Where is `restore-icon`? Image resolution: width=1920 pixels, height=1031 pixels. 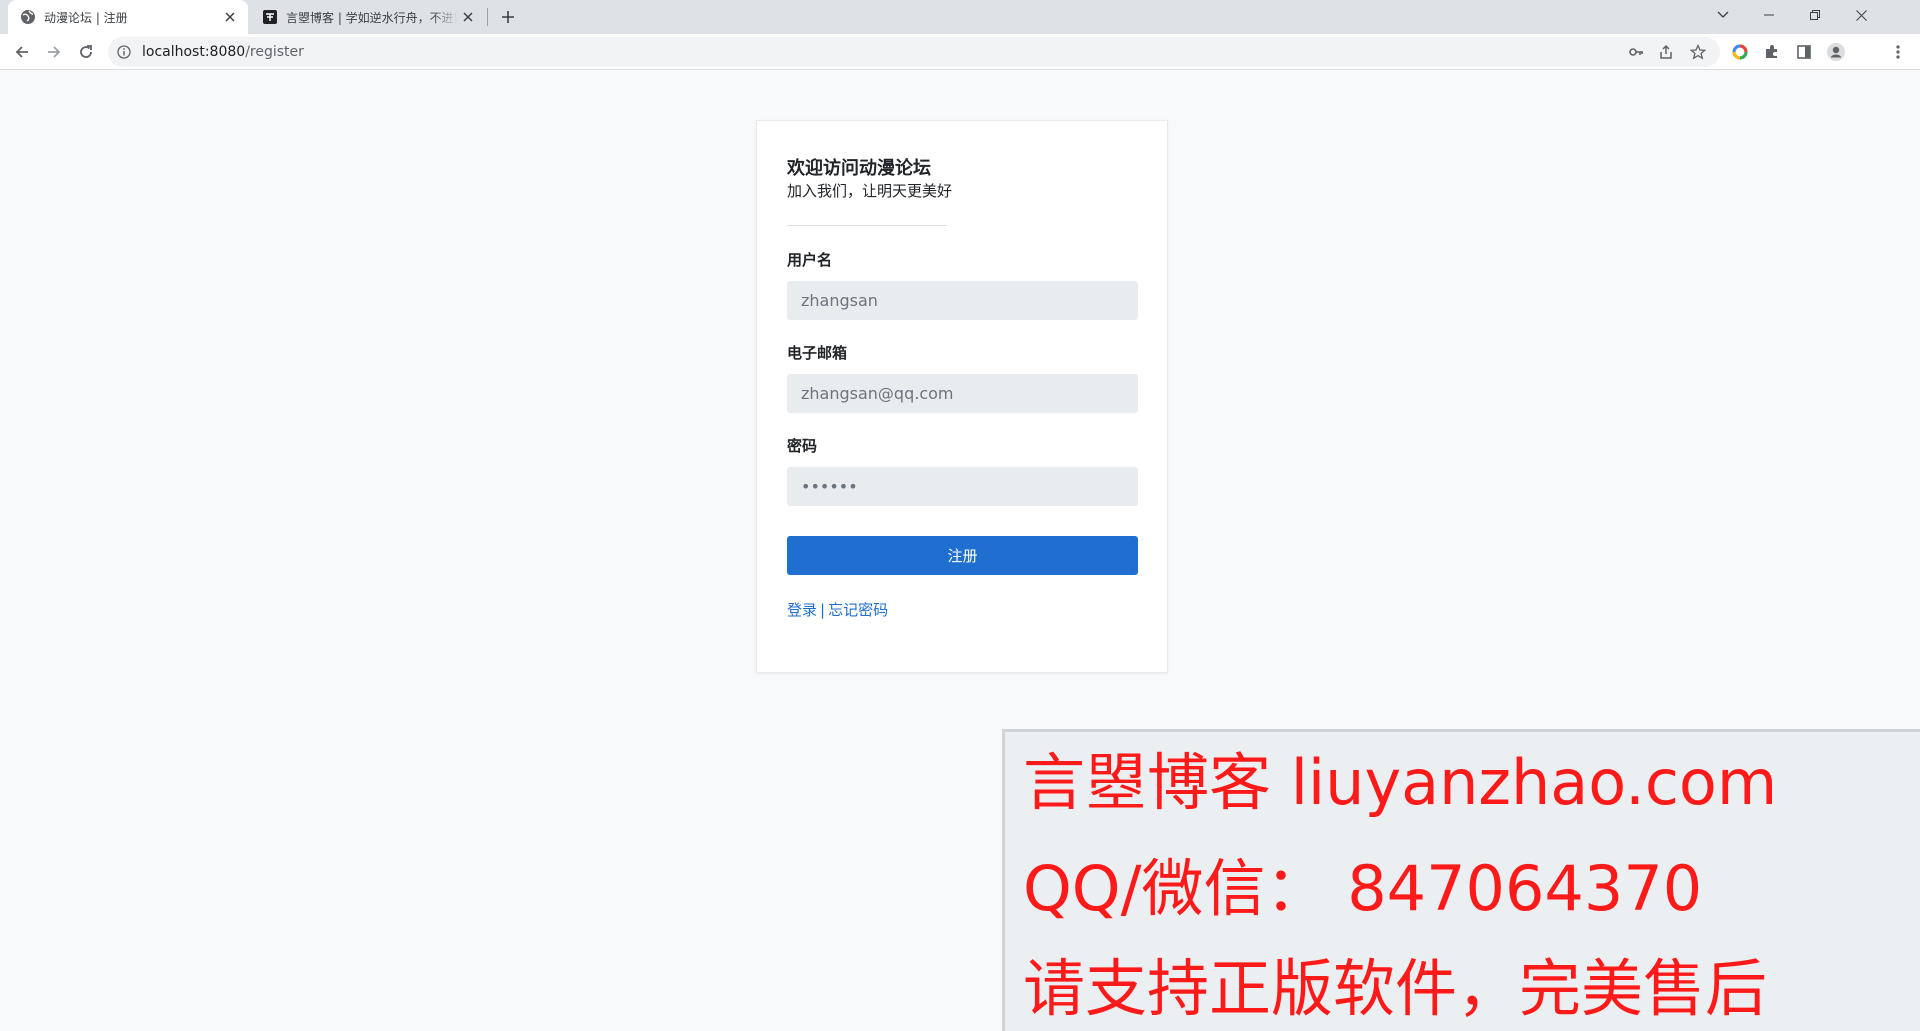
restore-icon is located at coordinates (1815, 15).